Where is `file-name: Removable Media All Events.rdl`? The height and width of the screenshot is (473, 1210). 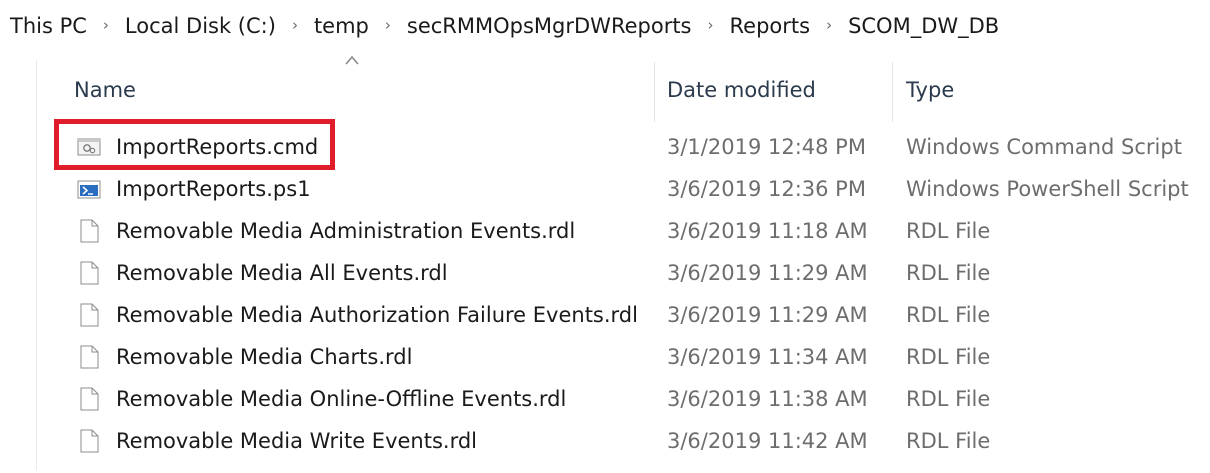
file-name: Removable Media All Events.rdl is located at coordinates (282, 273).